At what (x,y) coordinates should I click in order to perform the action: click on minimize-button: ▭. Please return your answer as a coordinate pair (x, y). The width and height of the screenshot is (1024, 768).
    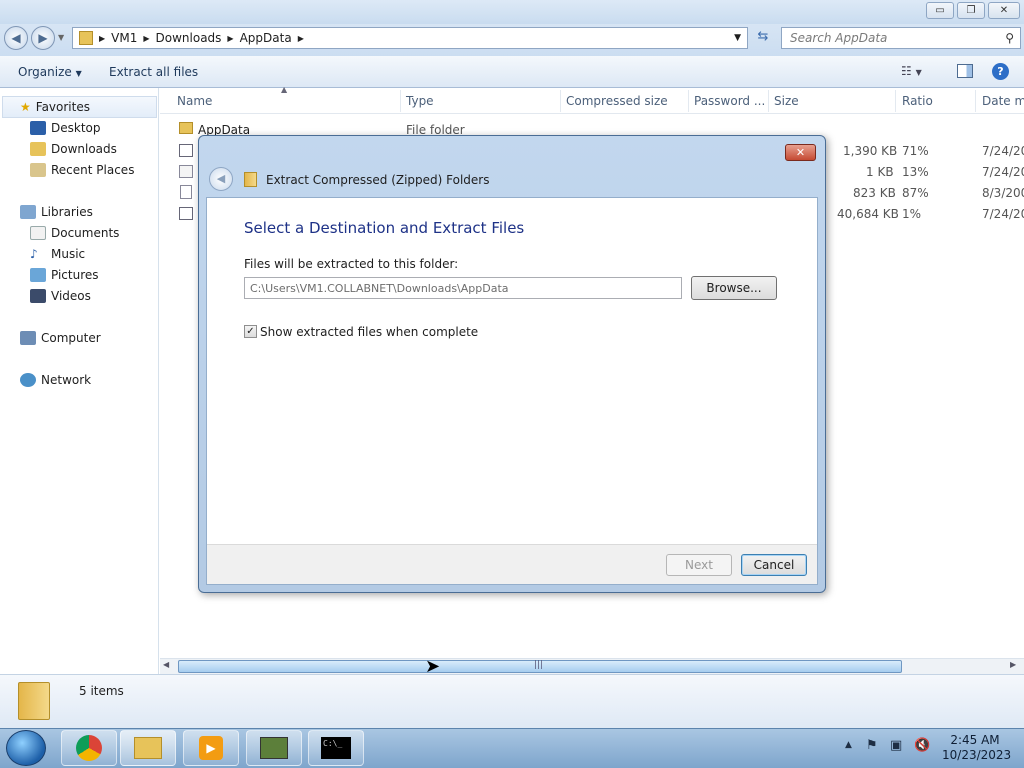
    Looking at the image, I should click on (940, 10).